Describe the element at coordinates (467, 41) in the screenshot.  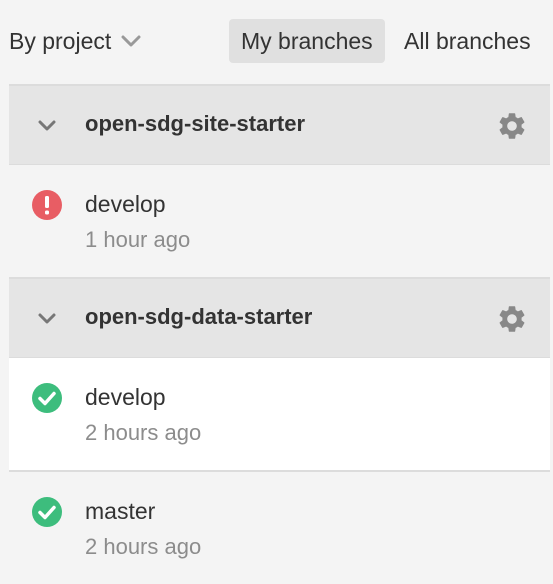
I see `all-branches-button: All branches` at that location.